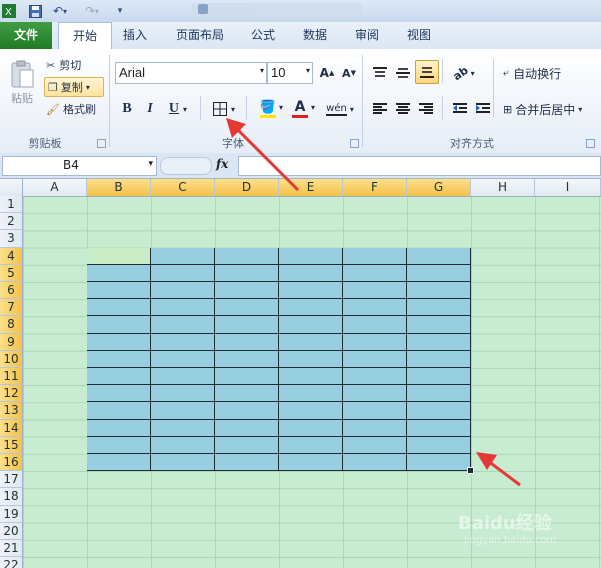 This screenshot has height=568, width=601. I want to click on save-icon, so click(35, 11).